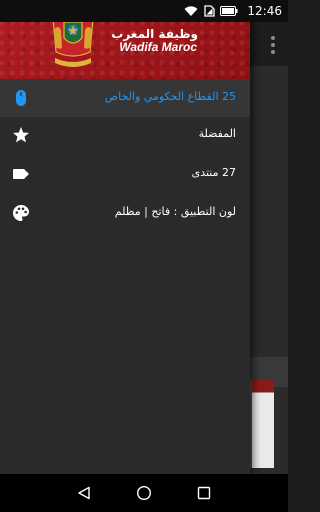 The image size is (320, 512). What do you see at coordinates (264, 11) in the screenshot?
I see `status-time: 12:46` at bounding box center [264, 11].